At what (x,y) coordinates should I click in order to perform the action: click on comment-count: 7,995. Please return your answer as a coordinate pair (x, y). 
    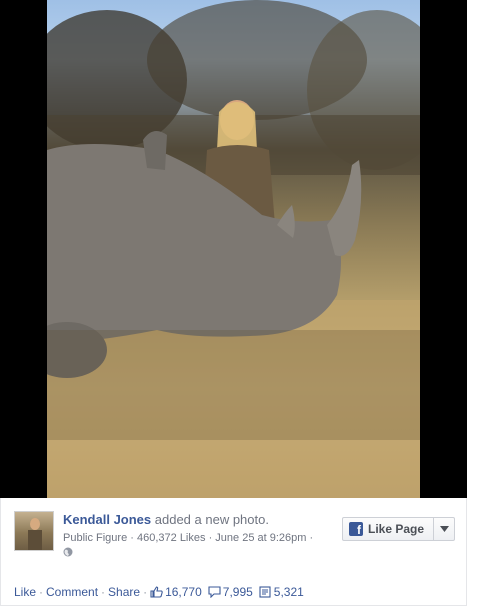
    Looking at the image, I should click on (230, 592).